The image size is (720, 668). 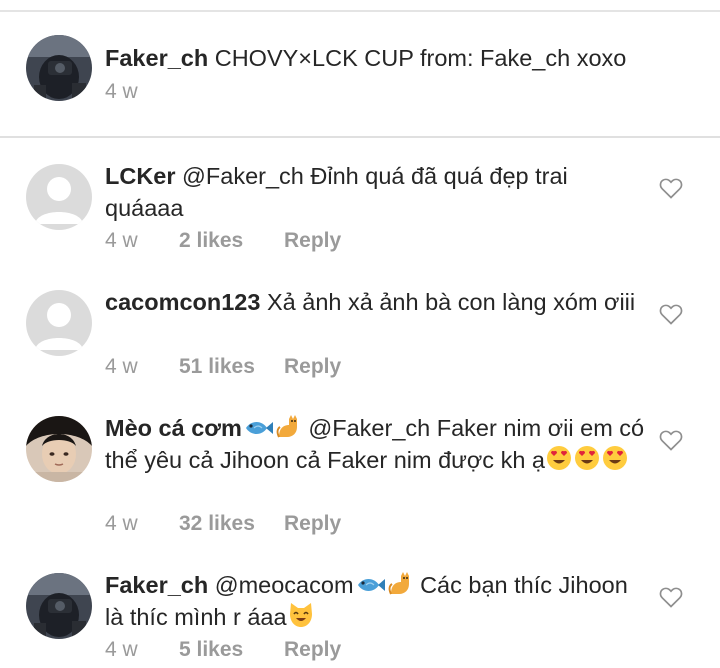 I want to click on caption-text: CHOVY×LCK CUP from: Fake_ch xoxo, so click(x=420, y=58).